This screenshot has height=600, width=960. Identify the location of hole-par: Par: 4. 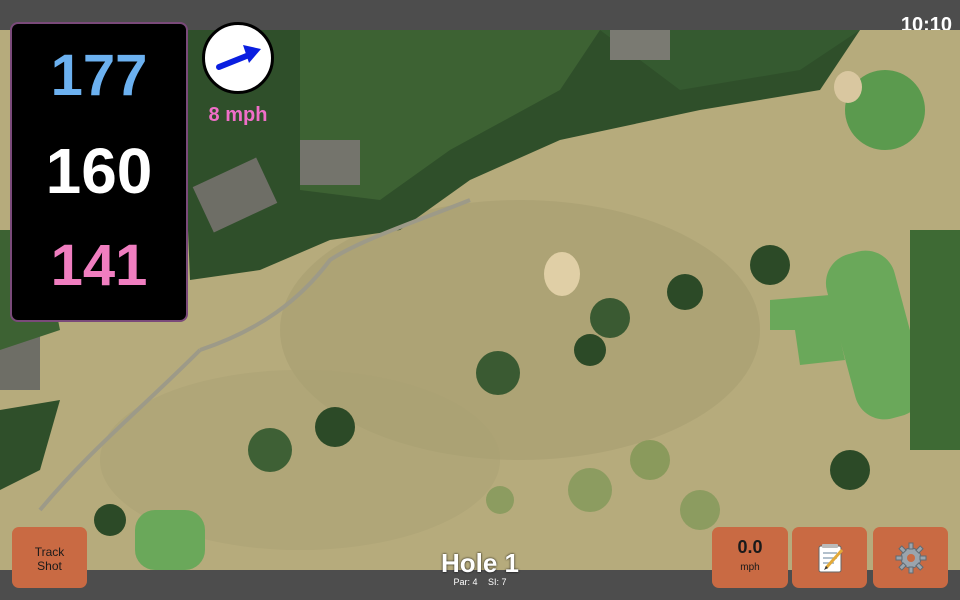
(465, 582).